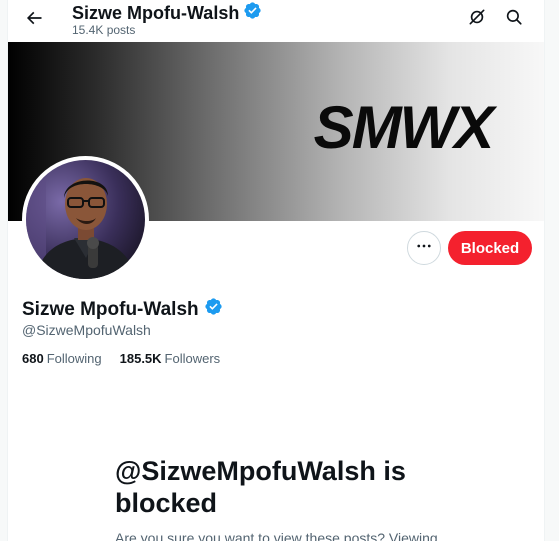 Image resolution: width=559 pixels, height=541 pixels. I want to click on more-dots-icon, so click(424, 248).